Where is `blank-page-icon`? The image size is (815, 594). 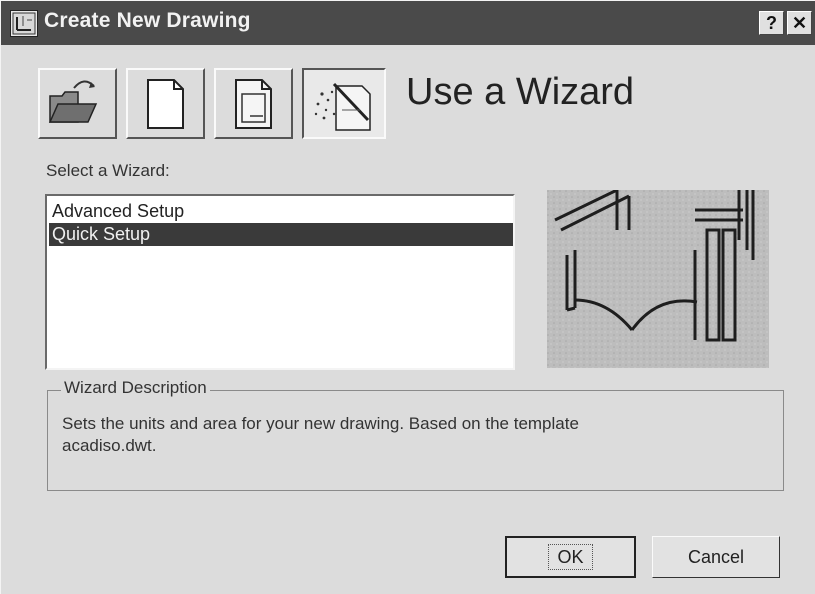
blank-page-icon is located at coordinates (165, 104).